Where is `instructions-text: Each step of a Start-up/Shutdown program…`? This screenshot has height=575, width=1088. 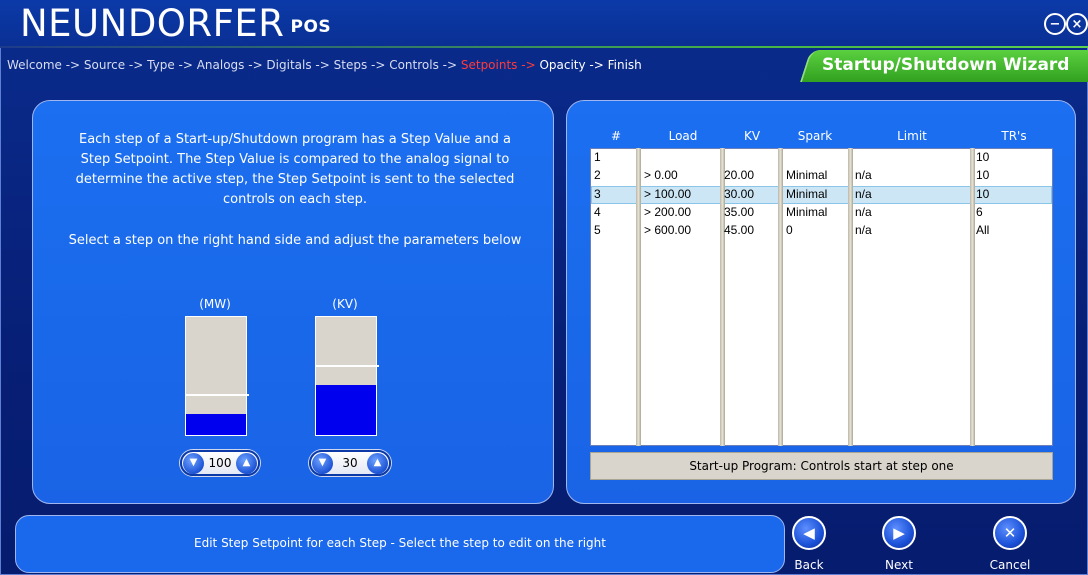 instructions-text: Each step of a Start-up/Shutdown program… is located at coordinates (295, 170).